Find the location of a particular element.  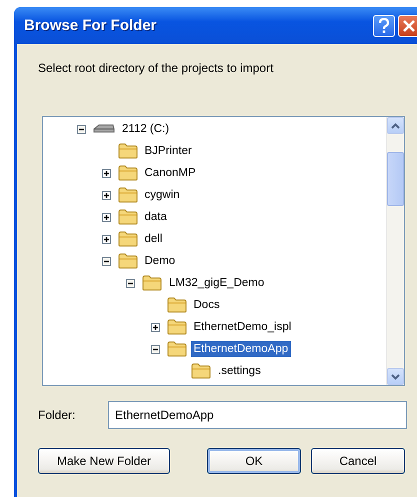

tree-item: dell is located at coordinates (154, 239).